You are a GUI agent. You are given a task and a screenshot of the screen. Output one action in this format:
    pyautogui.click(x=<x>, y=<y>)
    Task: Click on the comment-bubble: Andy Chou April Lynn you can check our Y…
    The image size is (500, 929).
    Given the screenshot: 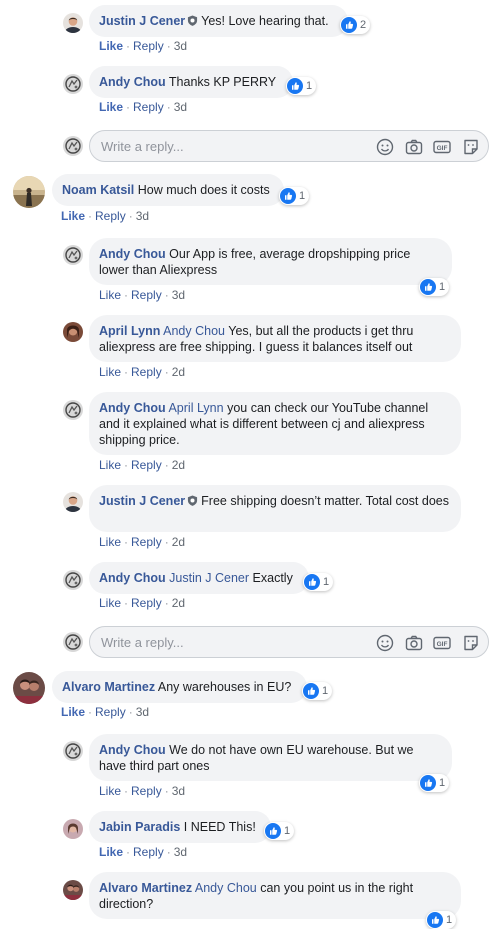 What is the action you would take?
    pyautogui.click(x=275, y=423)
    